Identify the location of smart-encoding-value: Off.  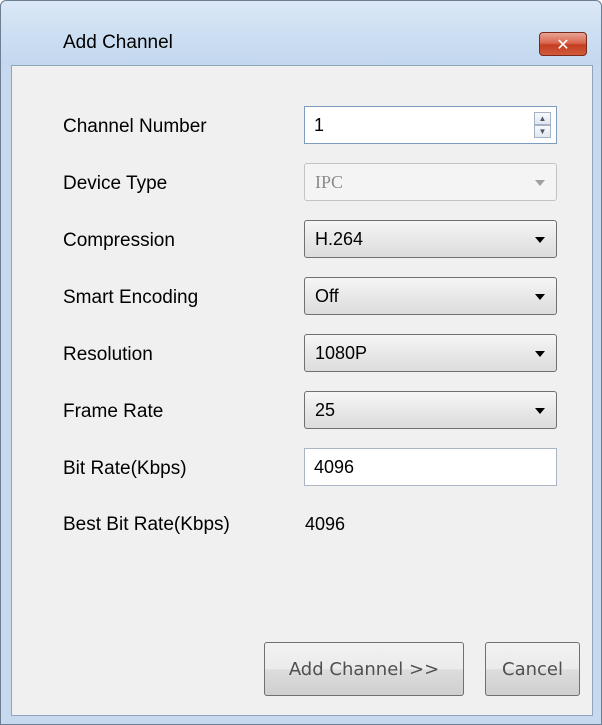
(327, 296).